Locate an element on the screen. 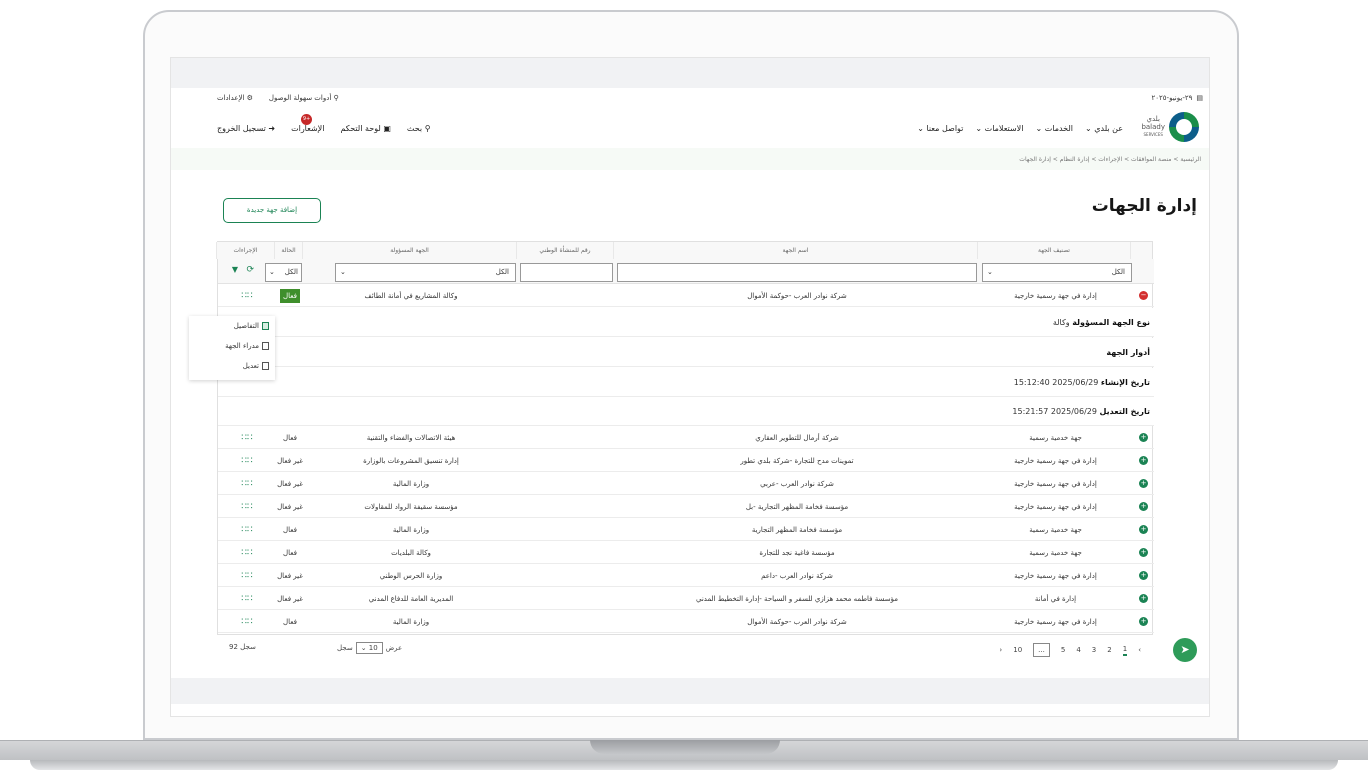 The image size is (1368, 774). menu-inquiries: الاستعلامات ⌄ is located at coordinates (999, 128).